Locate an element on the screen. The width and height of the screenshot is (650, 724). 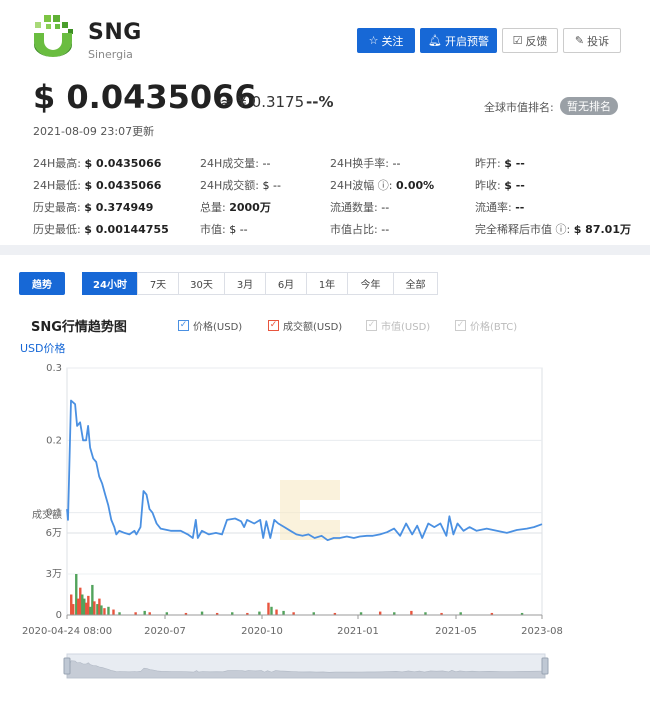
volume-tick-label: 6万 is located at coordinates (54, 533).